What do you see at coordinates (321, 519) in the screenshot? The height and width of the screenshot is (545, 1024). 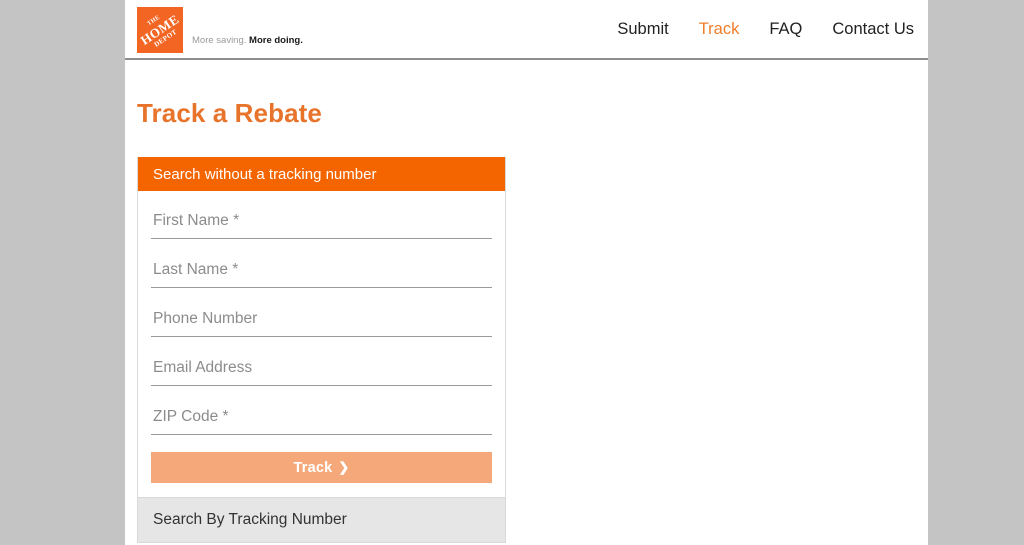 I see `panel-header-search-by-tracking-number: Search By Tracking Number` at bounding box center [321, 519].